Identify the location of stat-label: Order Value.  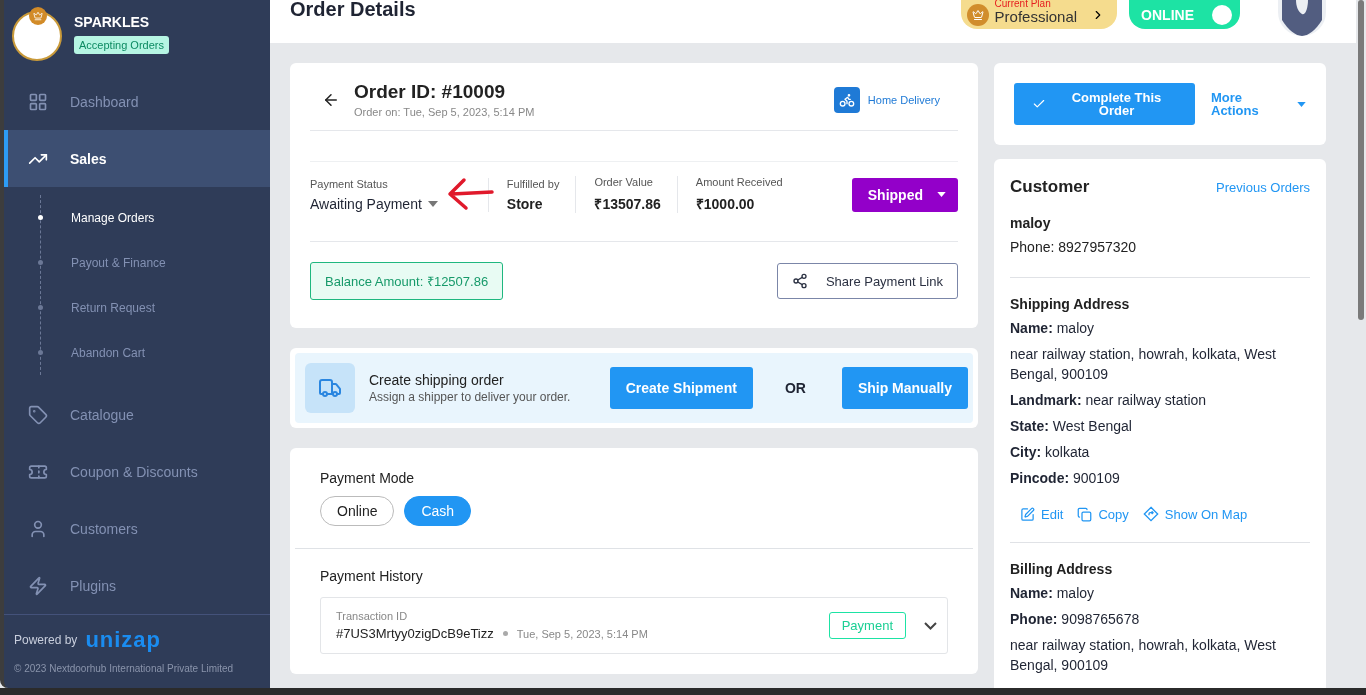
(624, 182).